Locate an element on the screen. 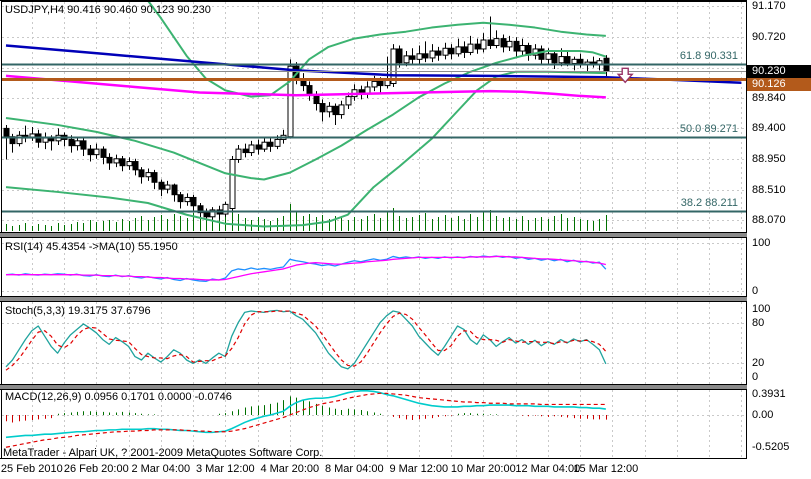 This screenshot has width=811, height=479. rsi-indicator-label: RSI(14) 45.4354 ->MA(10) 55.1950 is located at coordinates (91, 247).